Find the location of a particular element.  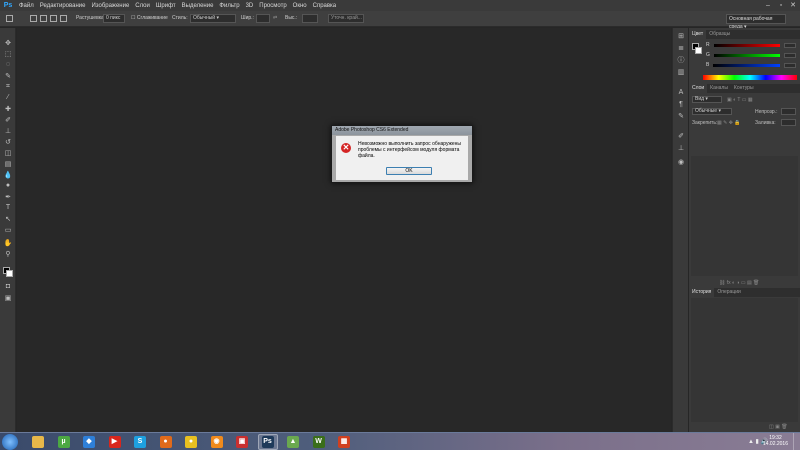

background-color-swatch is located at coordinates (9, 273).